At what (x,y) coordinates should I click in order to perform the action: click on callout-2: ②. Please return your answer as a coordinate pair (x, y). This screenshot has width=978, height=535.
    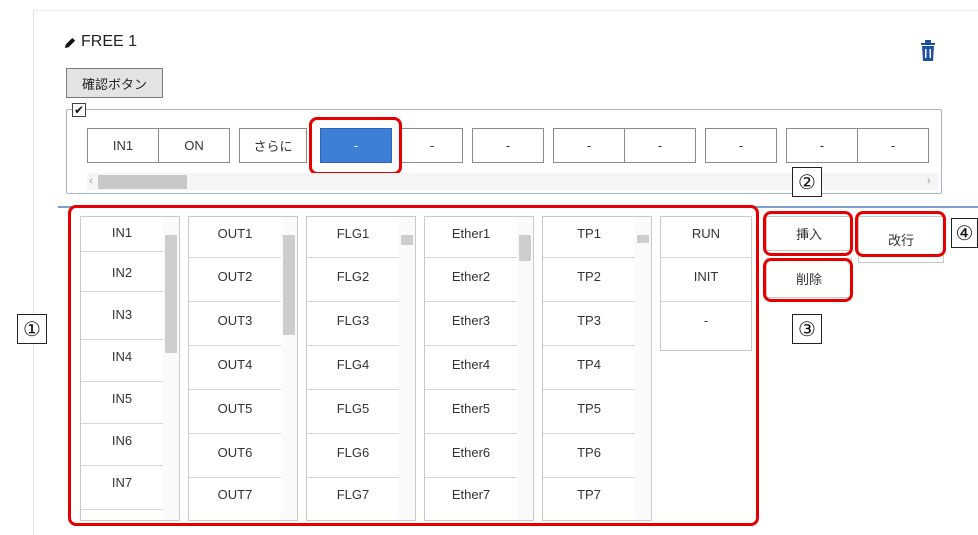
    Looking at the image, I should click on (807, 182).